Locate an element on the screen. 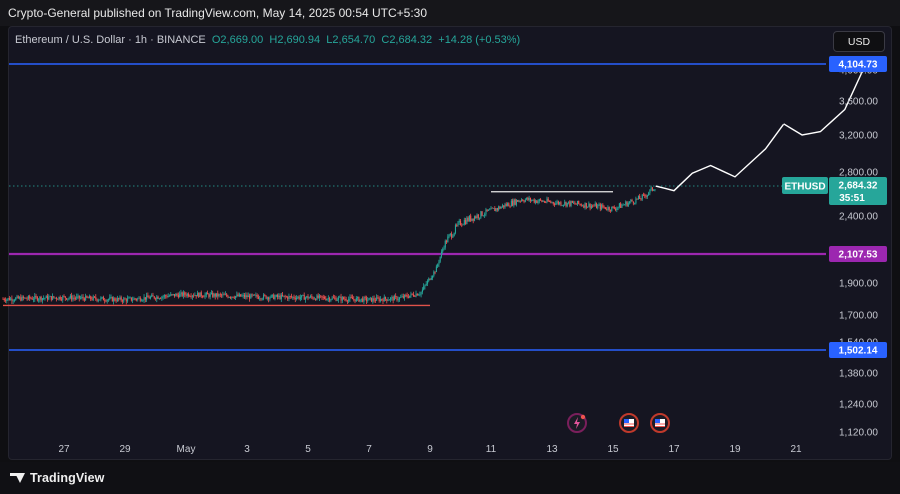  y-tick-label-8: 1,380.00 is located at coordinates (858, 374).